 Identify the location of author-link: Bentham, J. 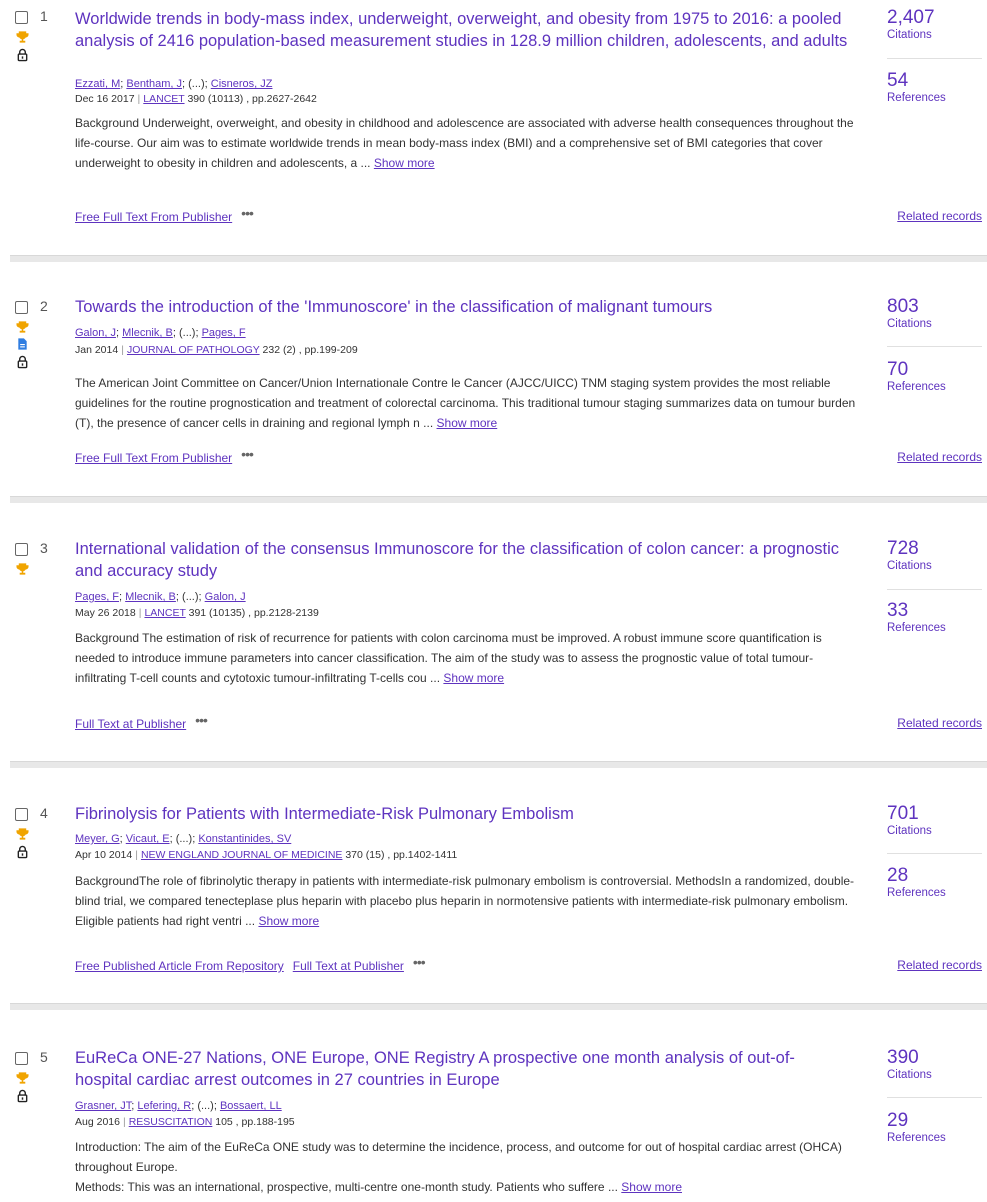
(154, 84).